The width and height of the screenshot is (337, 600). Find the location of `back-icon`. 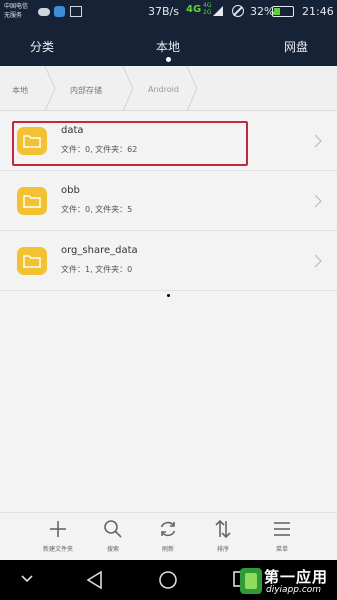

back-icon is located at coordinates (95, 580).